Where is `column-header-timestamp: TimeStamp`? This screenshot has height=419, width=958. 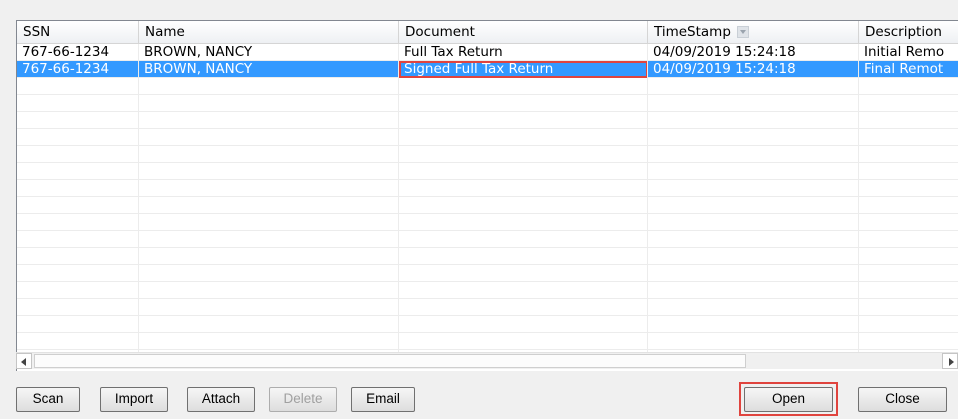
column-header-timestamp: TimeStamp is located at coordinates (753, 32).